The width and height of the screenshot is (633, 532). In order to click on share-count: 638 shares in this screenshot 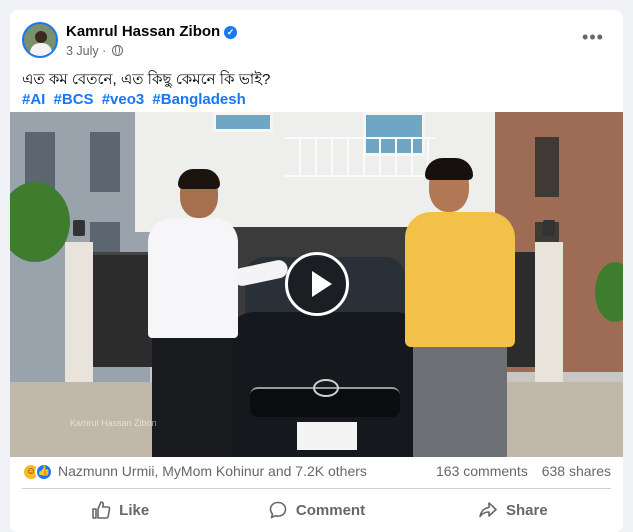, I will do `click(576, 471)`.